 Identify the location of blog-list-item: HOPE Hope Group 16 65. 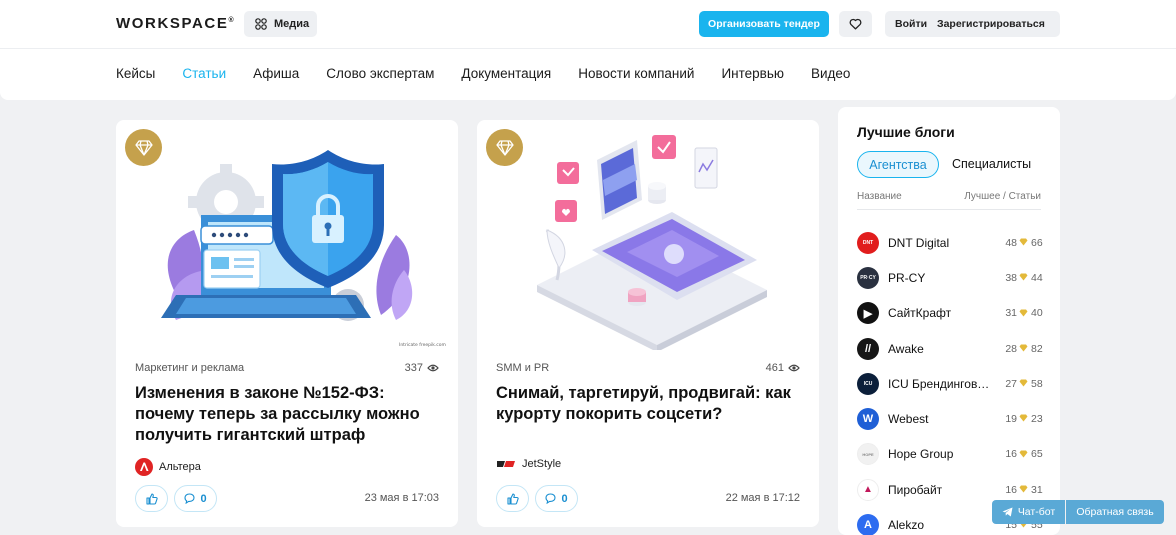
(952, 454).